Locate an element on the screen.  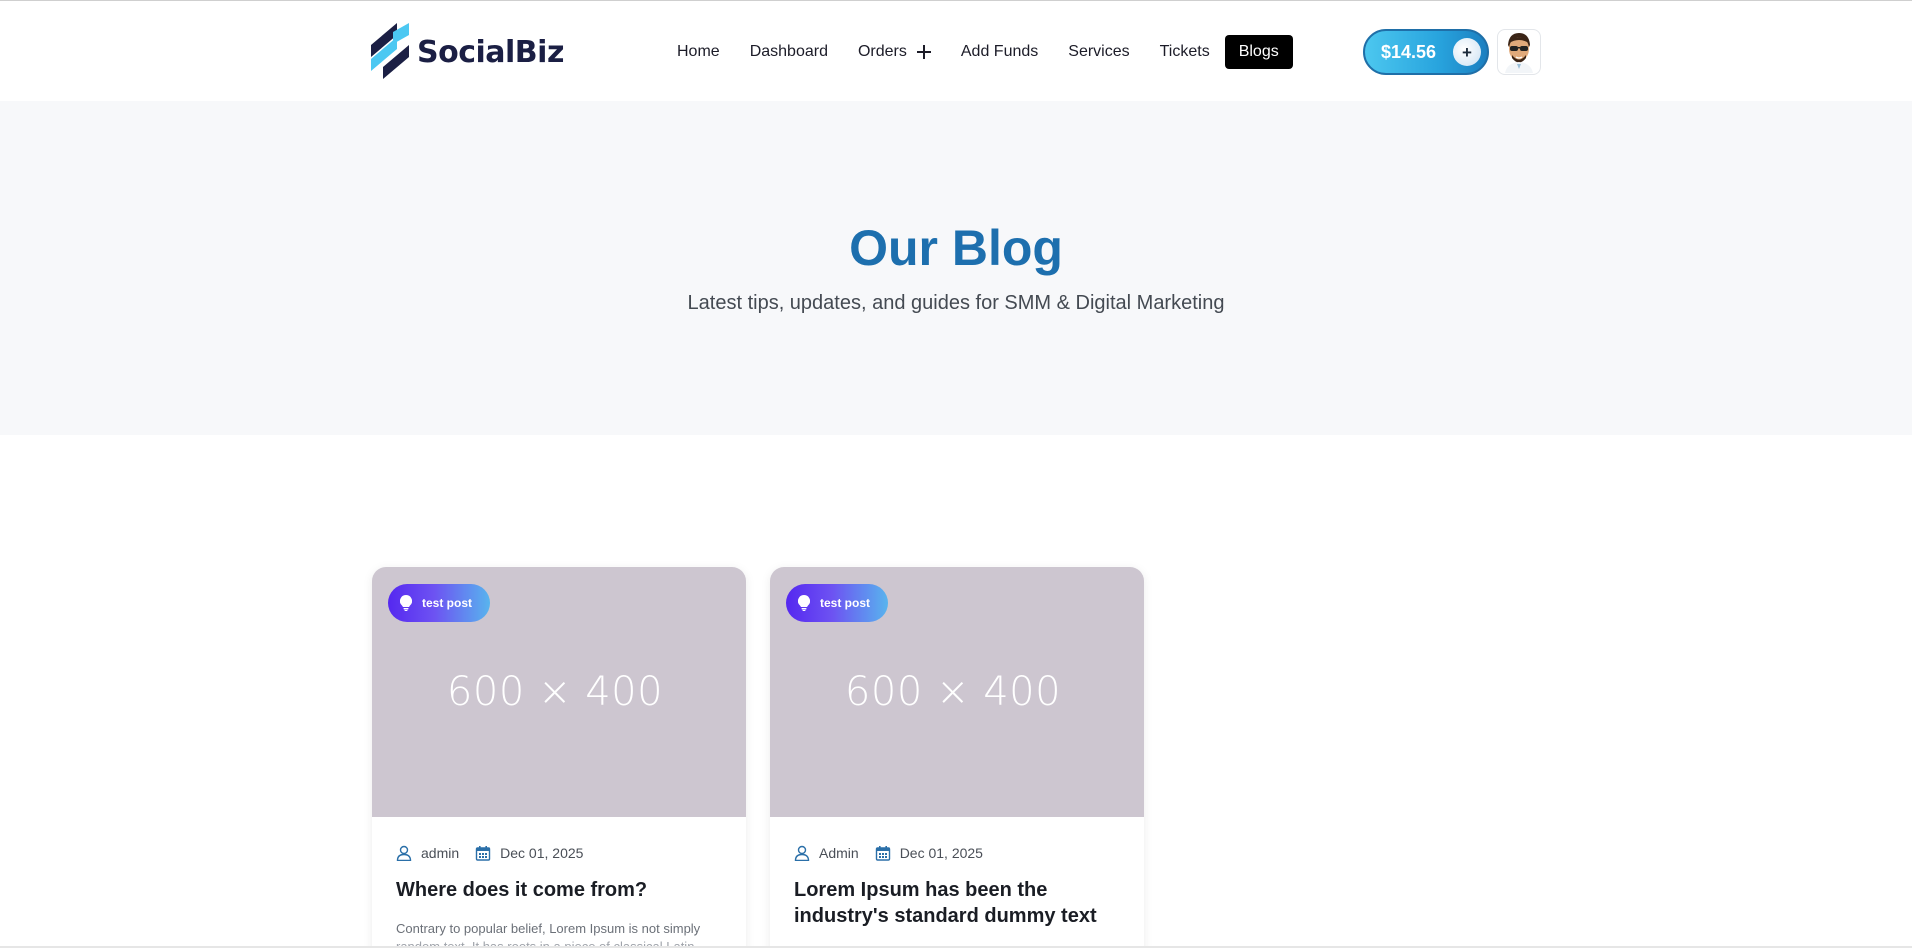
nav-orders: Orders is located at coordinates (894, 52).